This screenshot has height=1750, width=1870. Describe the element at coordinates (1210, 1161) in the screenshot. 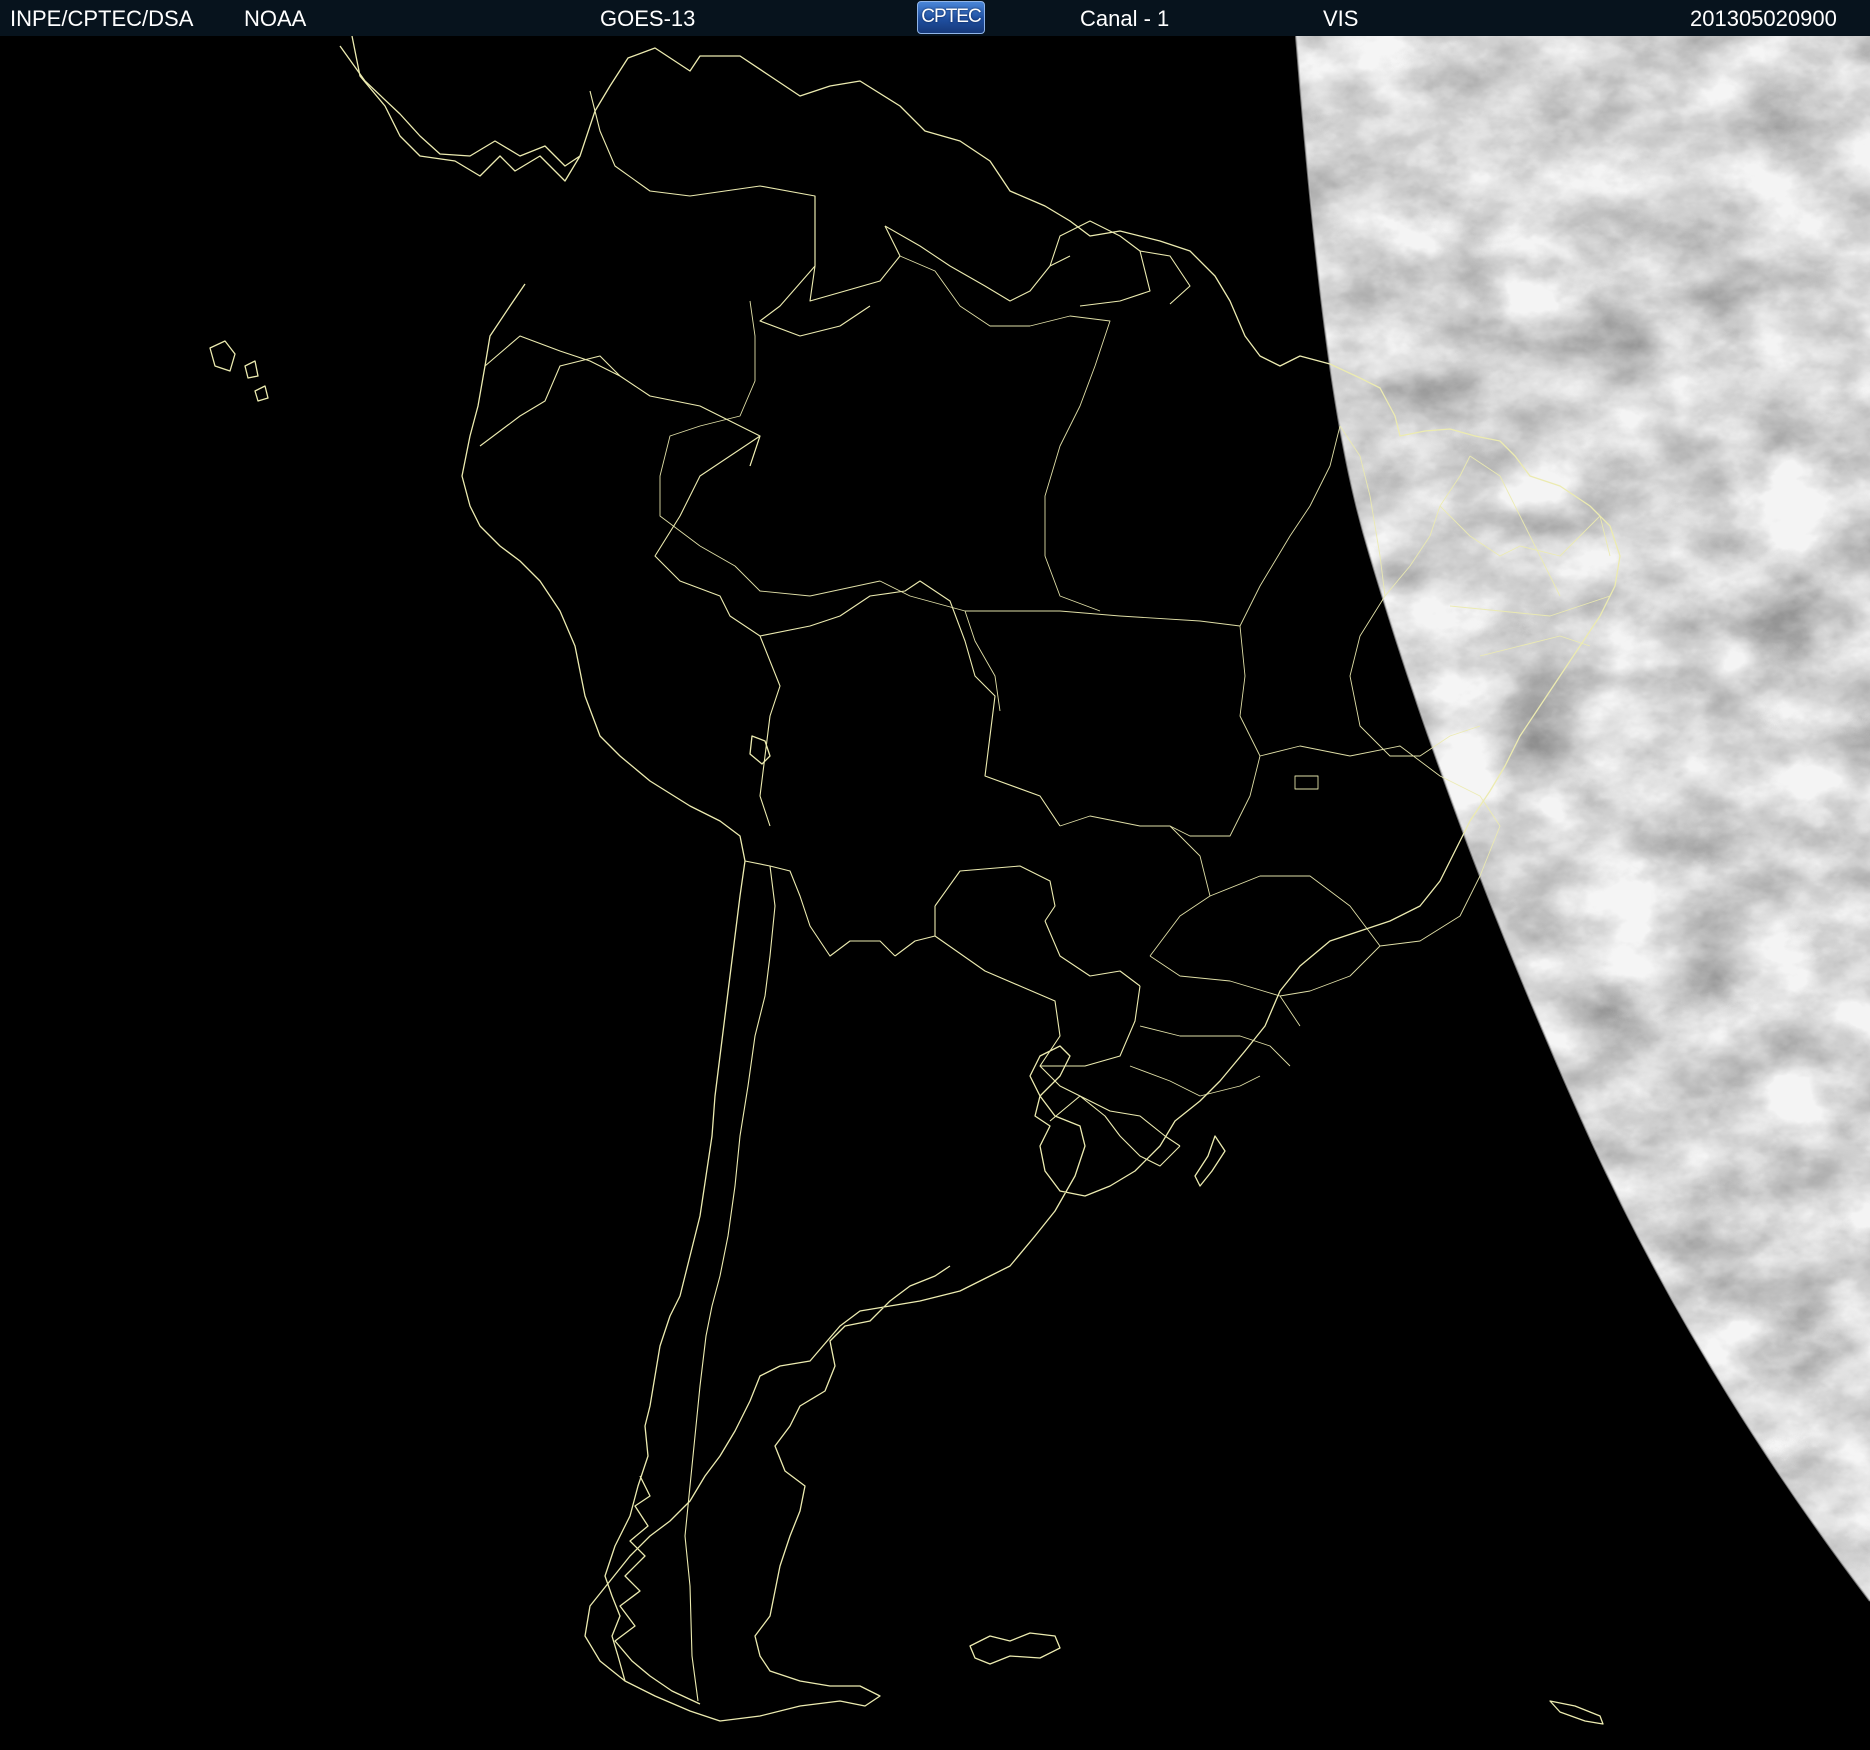

I see `patos-lagoon` at that location.